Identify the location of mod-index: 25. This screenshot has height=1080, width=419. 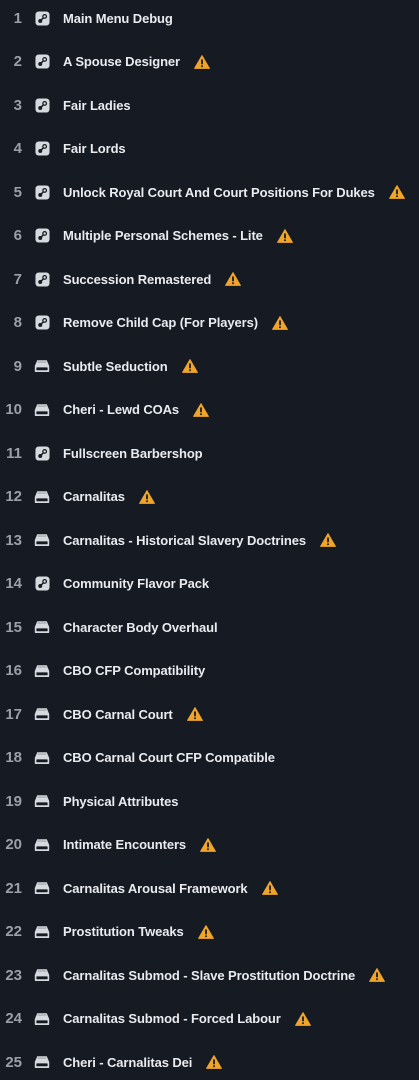
(13, 1062).